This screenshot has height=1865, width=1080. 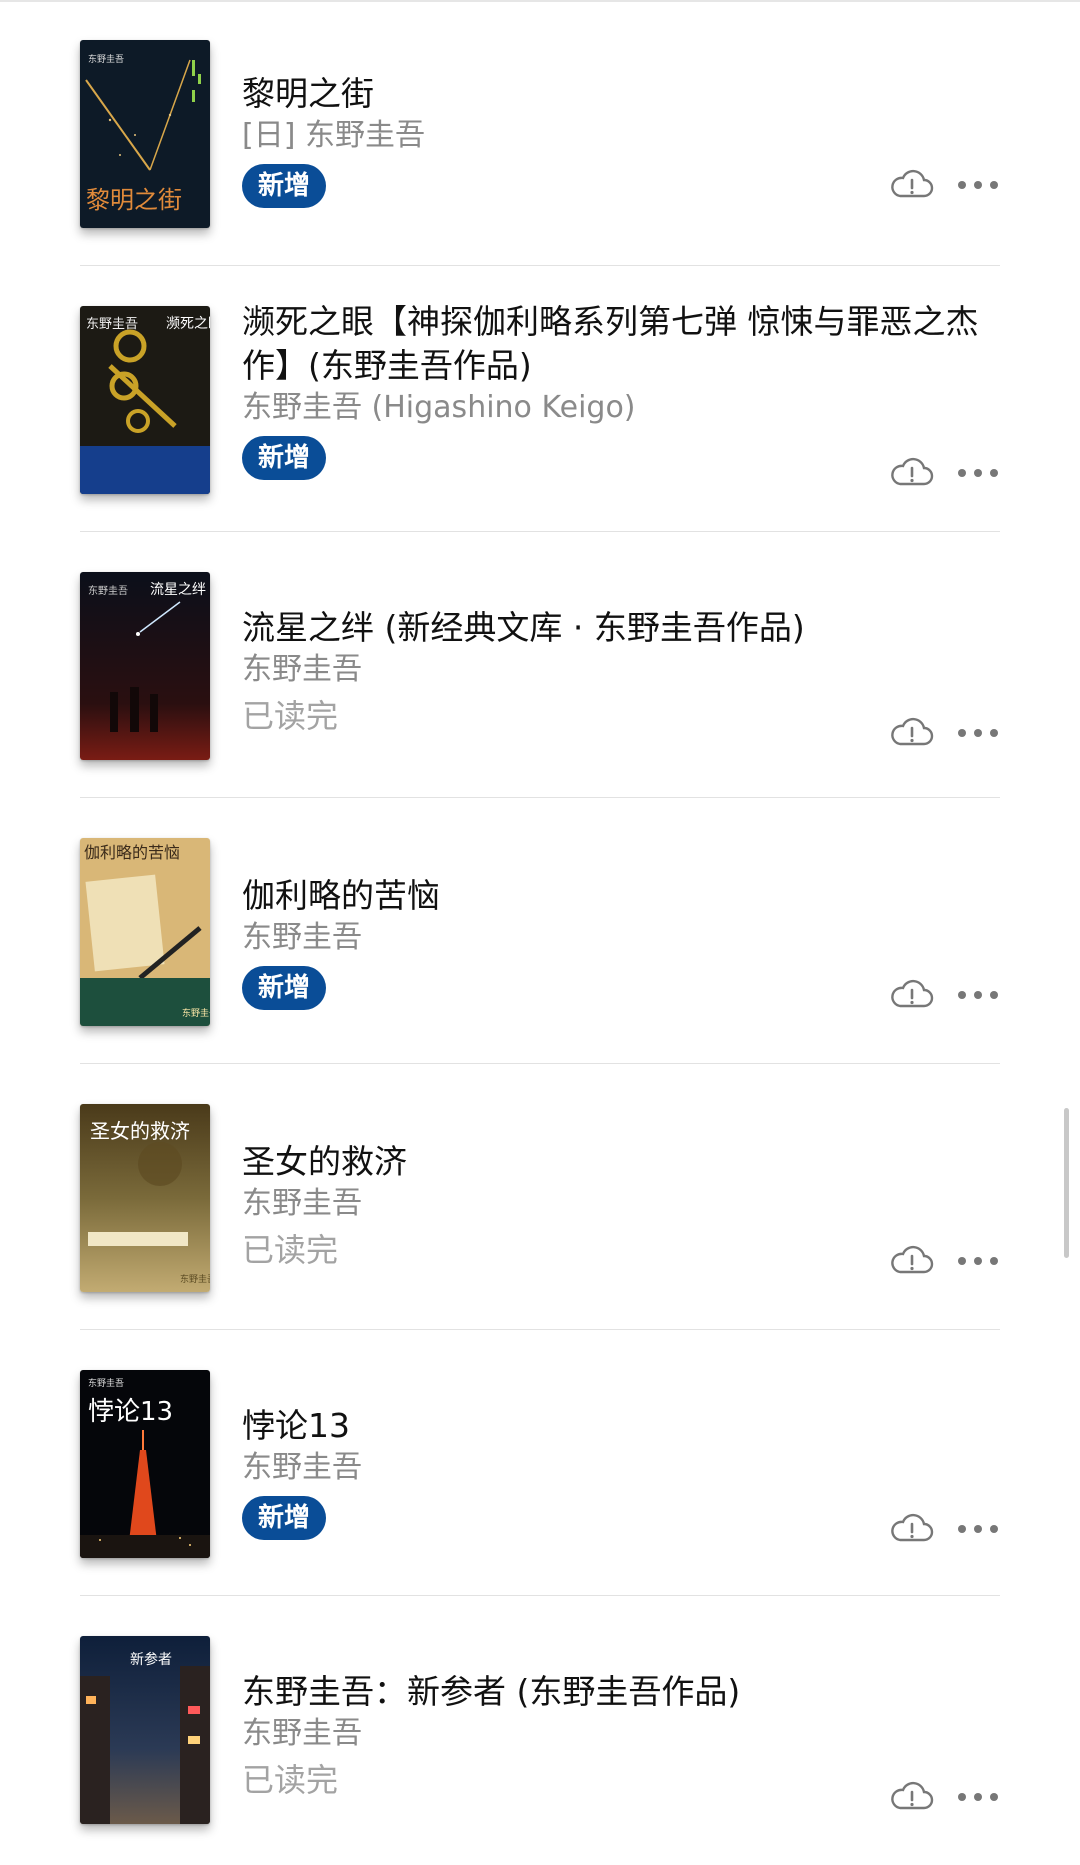 I want to click on book-row: 圣女的救济 东野圭吾 圣女的救济 东野圭吾 已读完, so click(x=540, y=1197).